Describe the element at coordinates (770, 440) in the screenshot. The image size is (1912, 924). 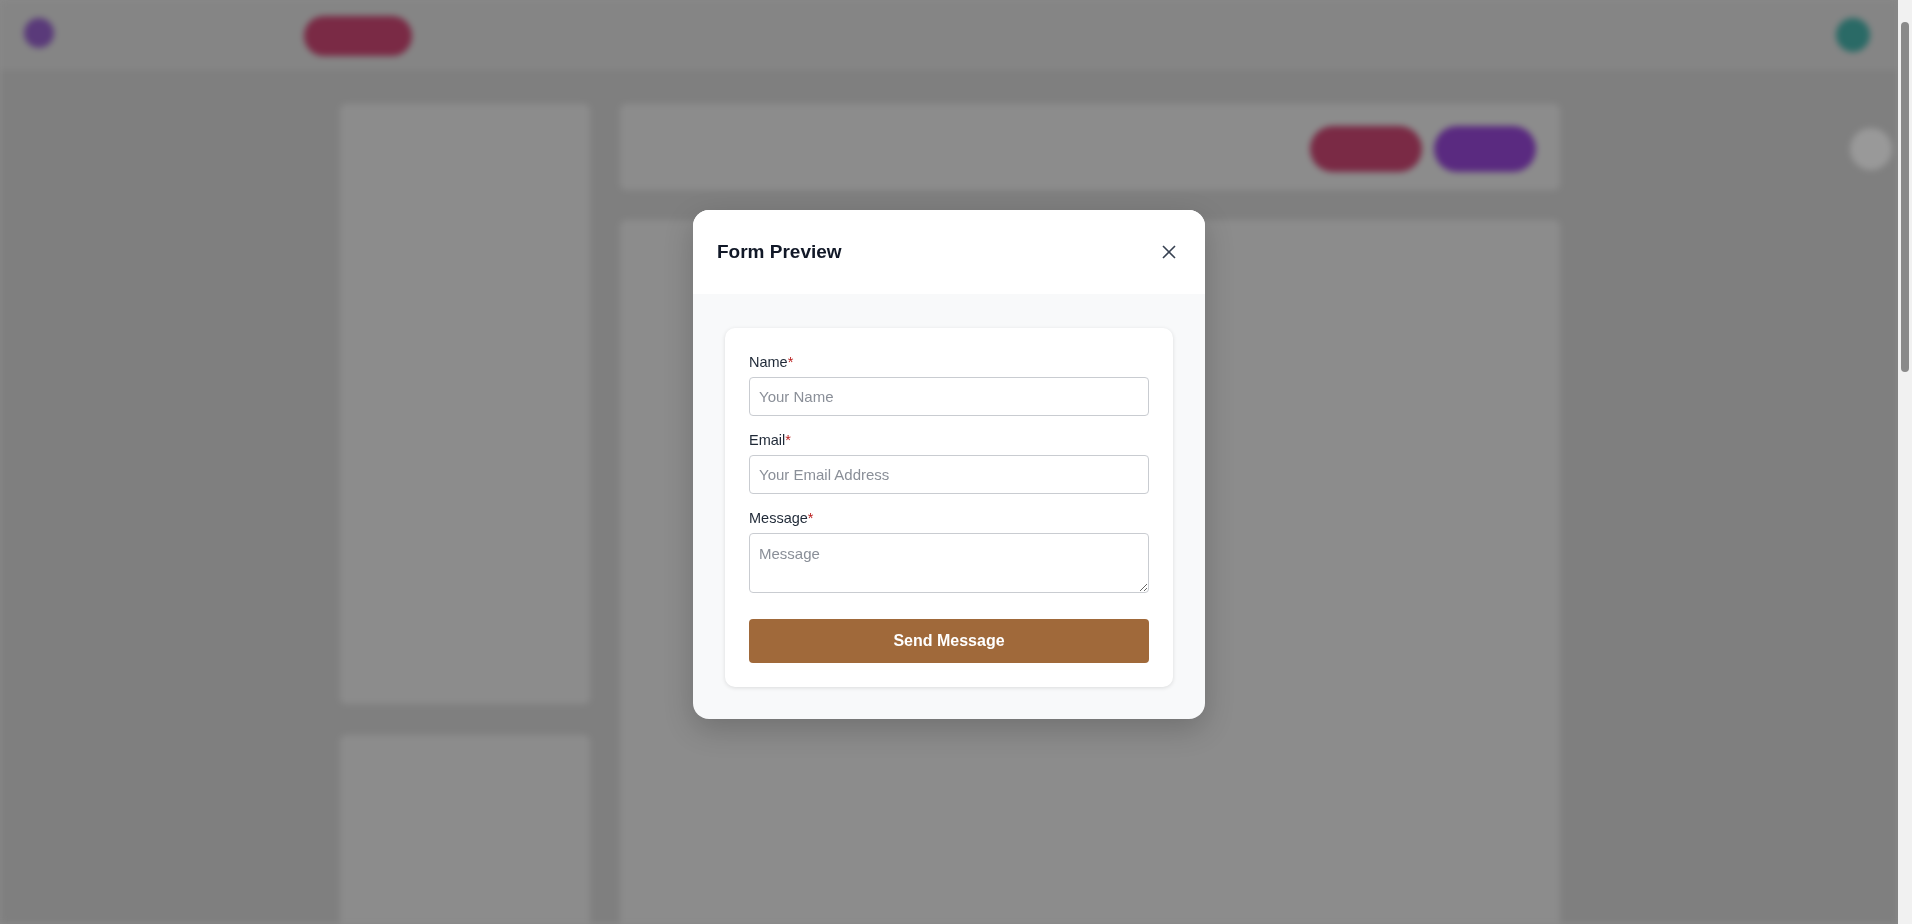
I see `field-label: Email*` at that location.